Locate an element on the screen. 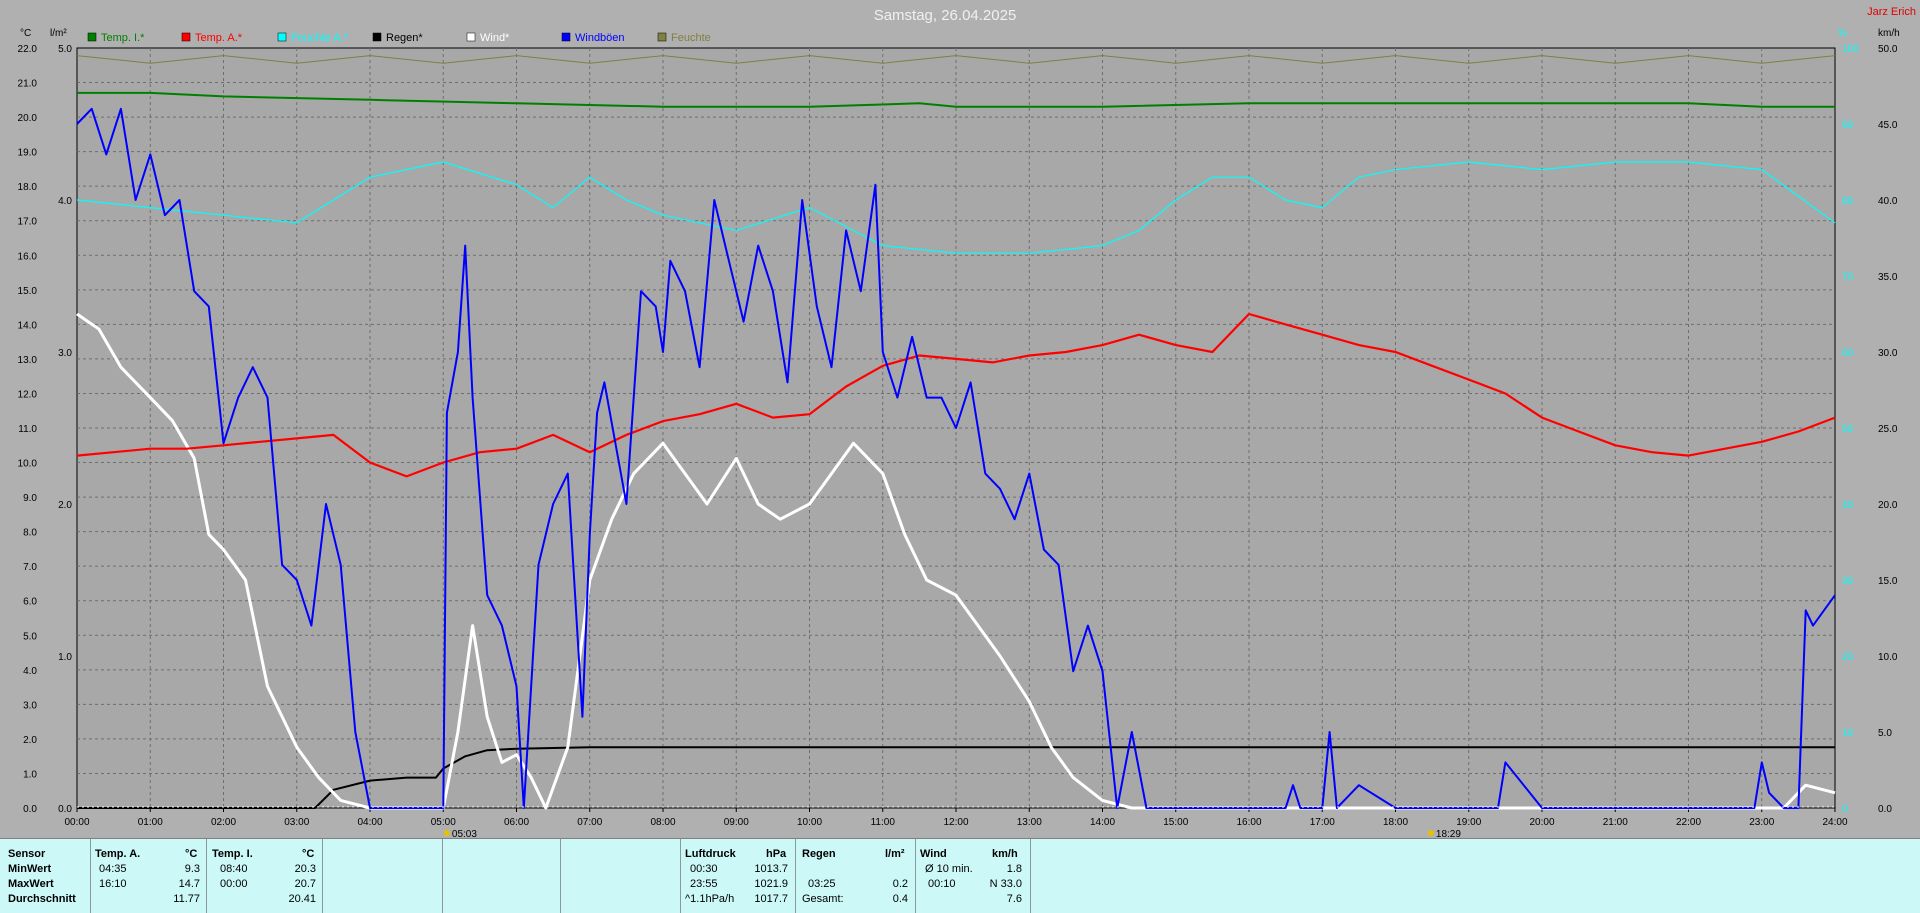 This screenshot has height=913, width=1920. temp-i-min-value: 20.3 is located at coordinates (305, 869).